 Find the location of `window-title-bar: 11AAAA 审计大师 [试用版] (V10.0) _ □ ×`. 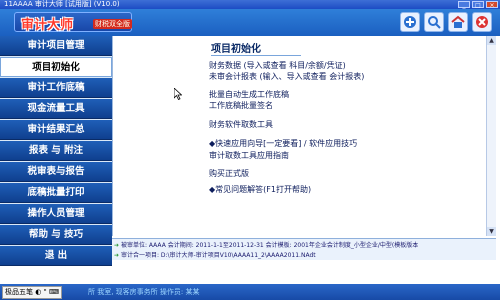

window-title-bar: 11AAAA 审计大师 [试用版] (V10.0) _ □ × is located at coordinates (250, 4).